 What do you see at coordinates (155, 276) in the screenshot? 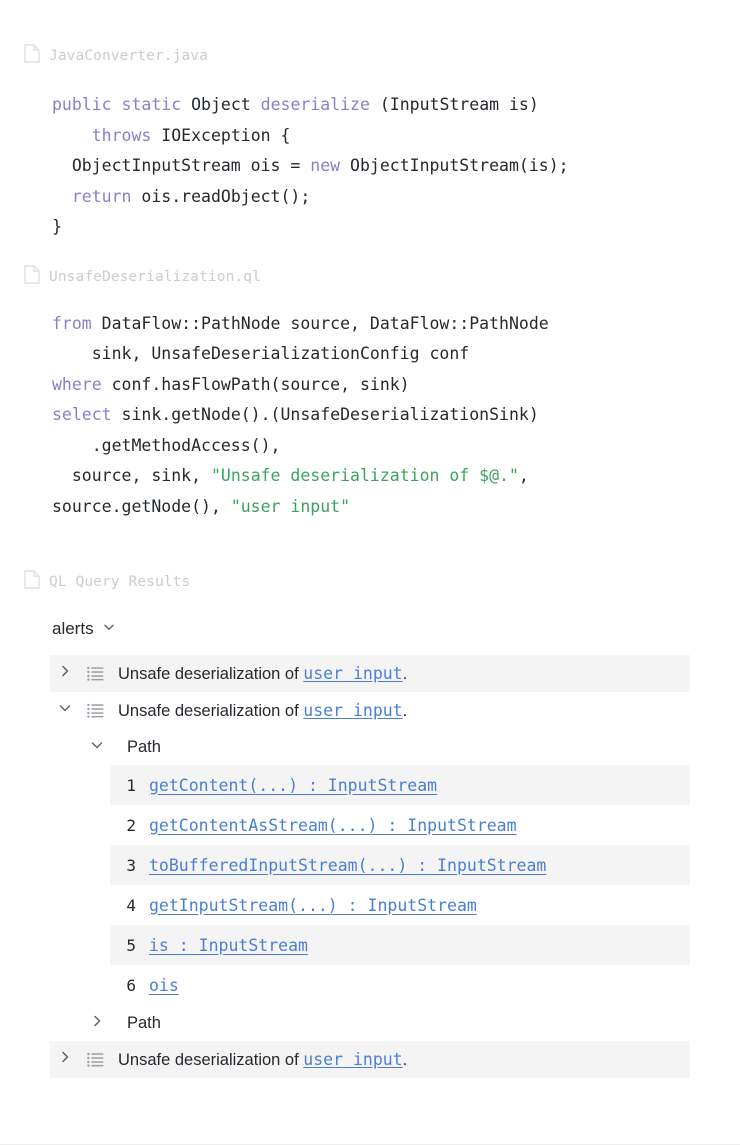
I see `file-name-ql: UnsafeDeserialization.ql` at bounding box center [155, 276].